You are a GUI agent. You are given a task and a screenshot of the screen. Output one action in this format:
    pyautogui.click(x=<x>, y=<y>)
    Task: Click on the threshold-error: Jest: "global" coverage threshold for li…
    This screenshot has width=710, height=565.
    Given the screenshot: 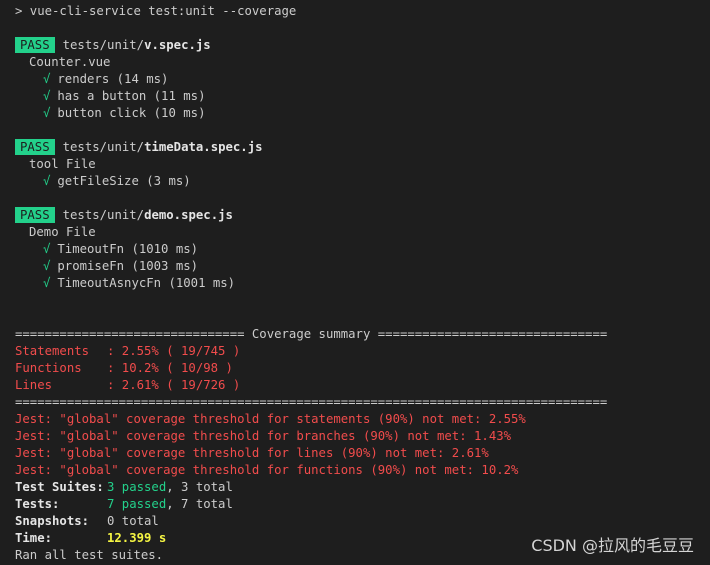 What is the action you would take?
    pyautogui.click(x=252, y=453)
    